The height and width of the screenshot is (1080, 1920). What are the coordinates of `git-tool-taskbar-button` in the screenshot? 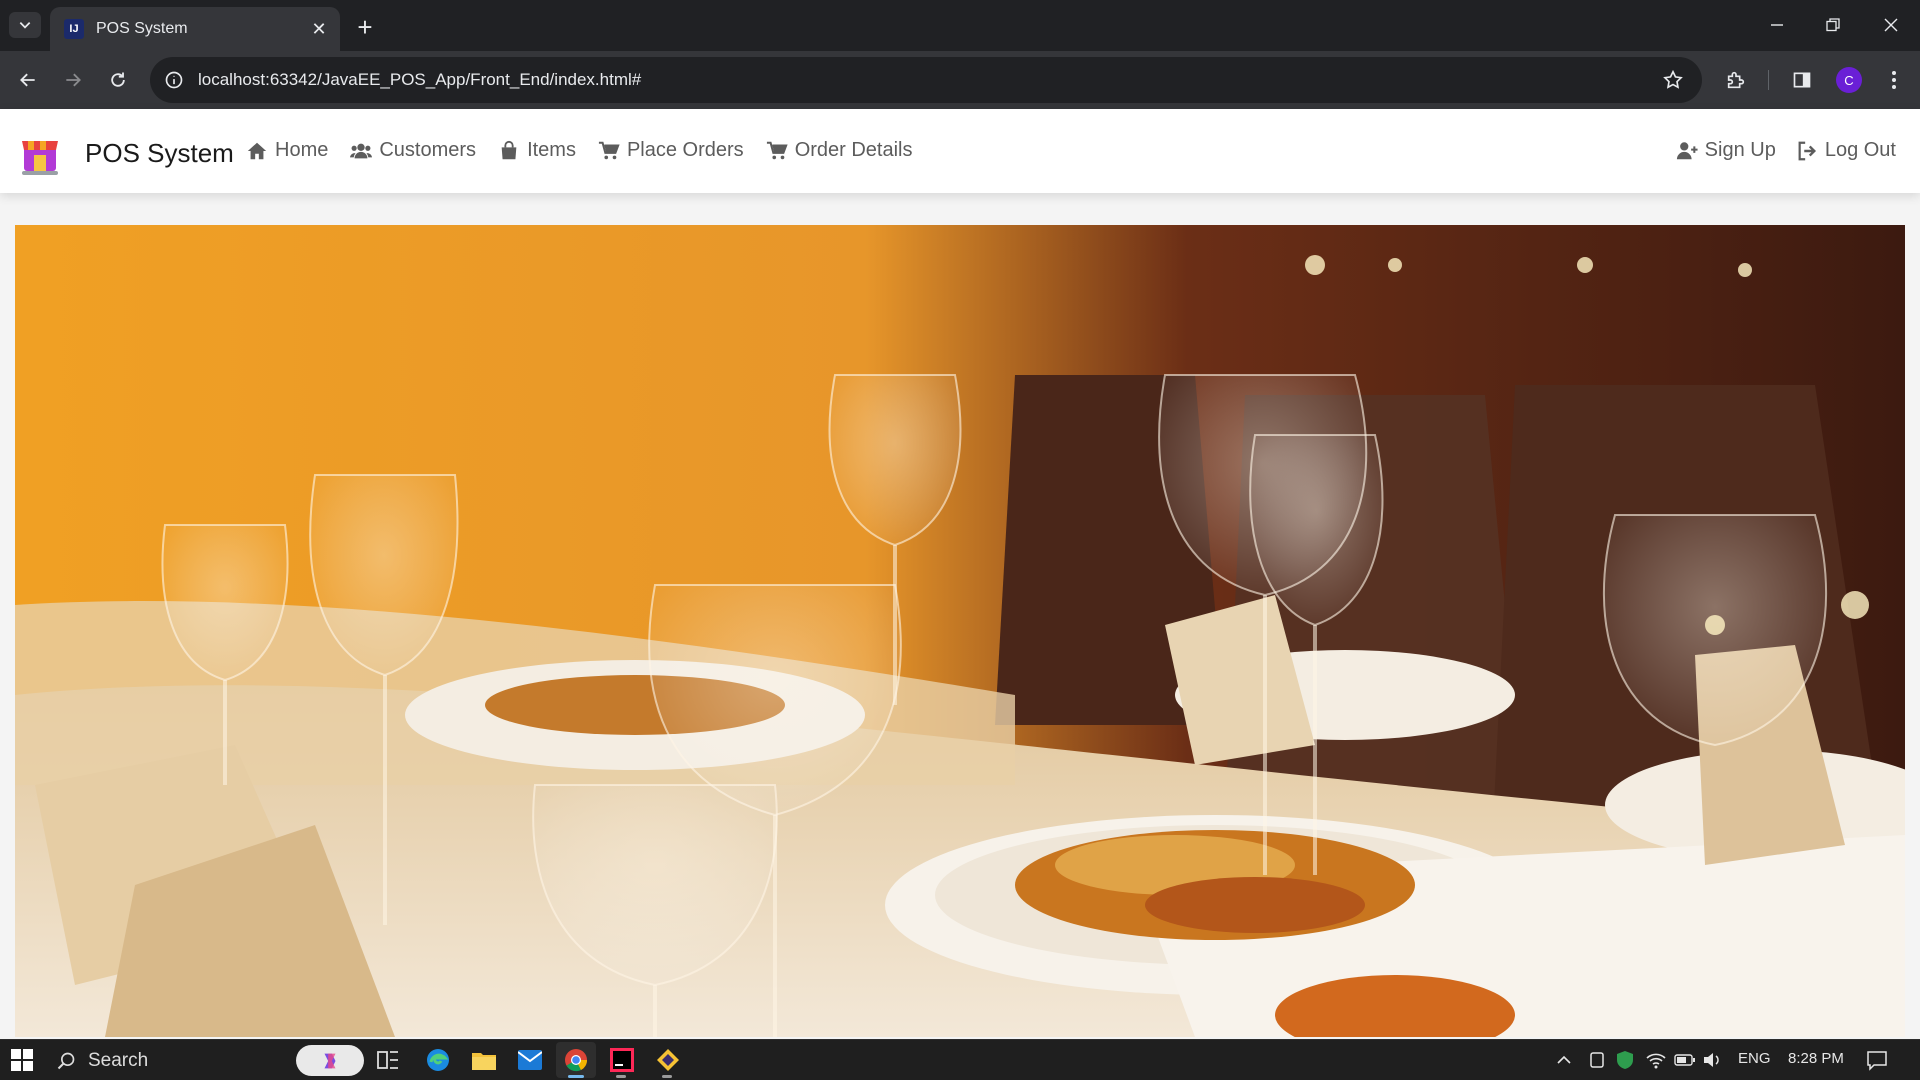 It's located at (668, 1060).